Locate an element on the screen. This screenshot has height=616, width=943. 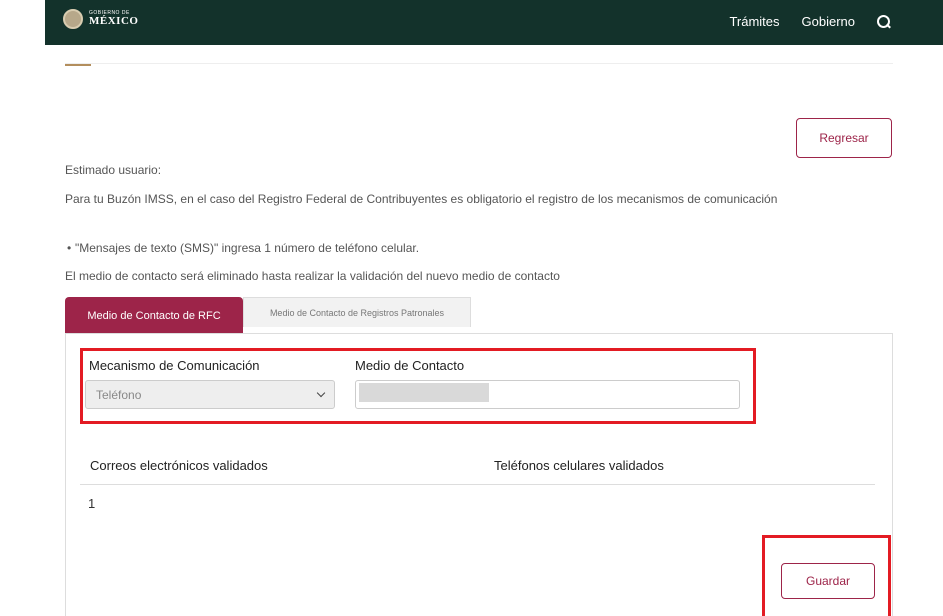
mechanism-select-value: Teléfono is located at coordinates (119, 394).